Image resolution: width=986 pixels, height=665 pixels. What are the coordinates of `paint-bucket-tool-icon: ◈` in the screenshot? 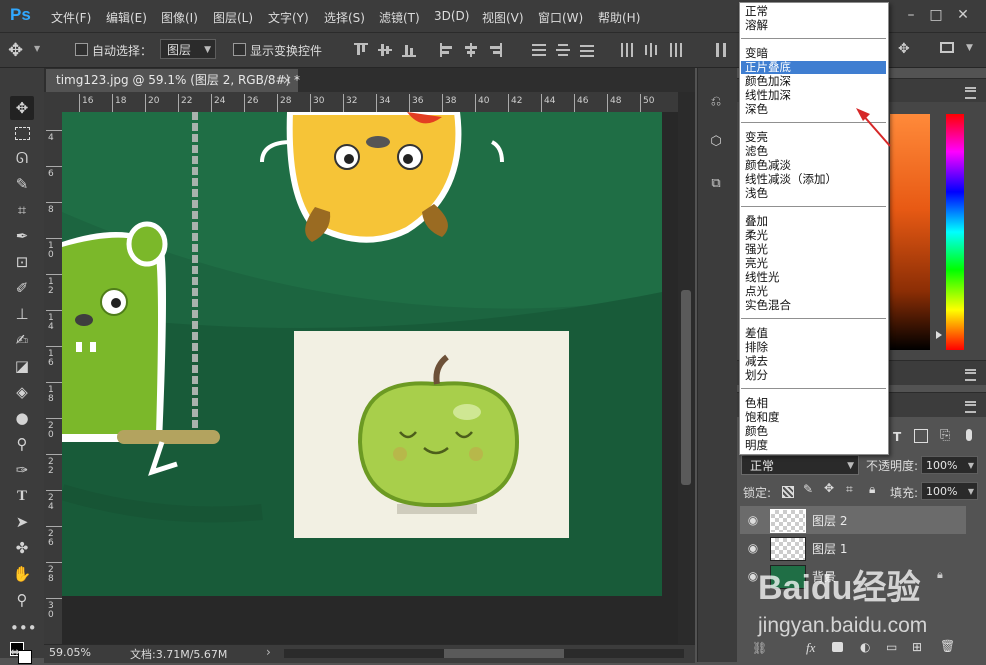 It's located at (22, 392).